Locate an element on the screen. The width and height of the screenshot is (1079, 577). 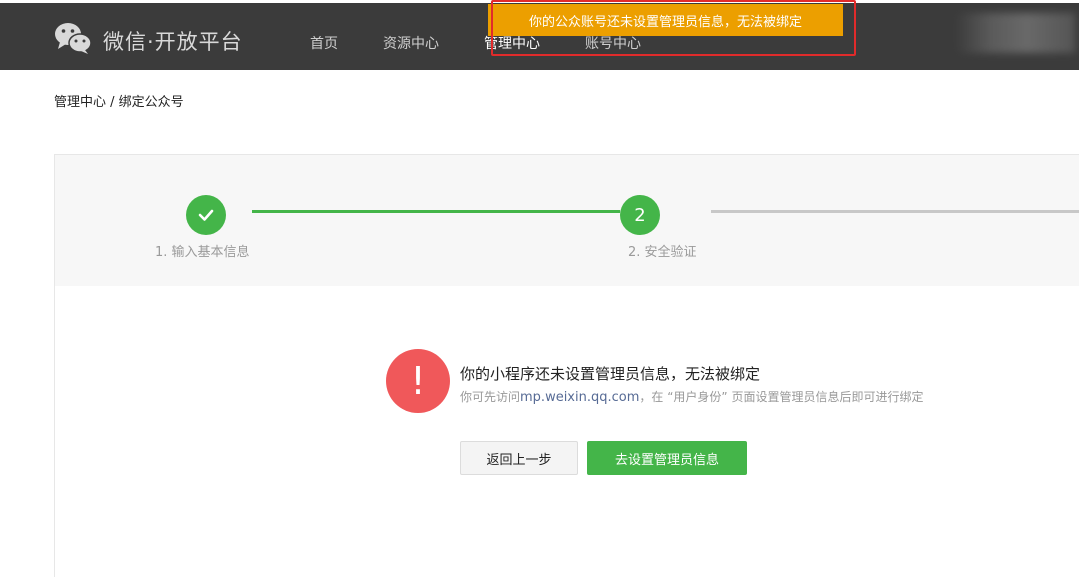
nav-resource-center: 资源中心 is located at coordinates (411, 43).